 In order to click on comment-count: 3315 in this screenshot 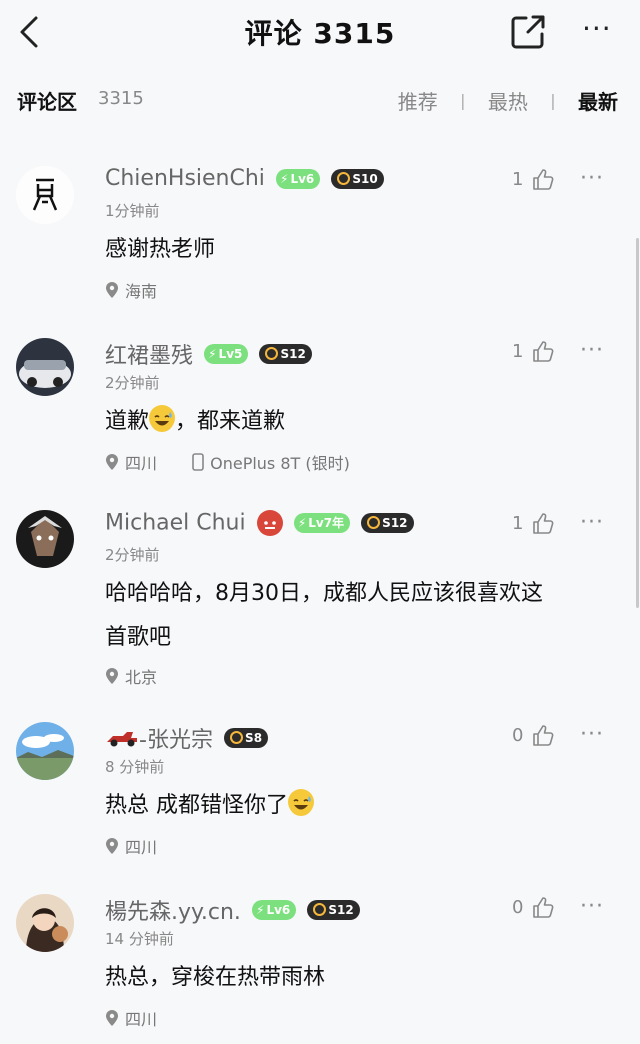, I will do `click(121, 98)`.